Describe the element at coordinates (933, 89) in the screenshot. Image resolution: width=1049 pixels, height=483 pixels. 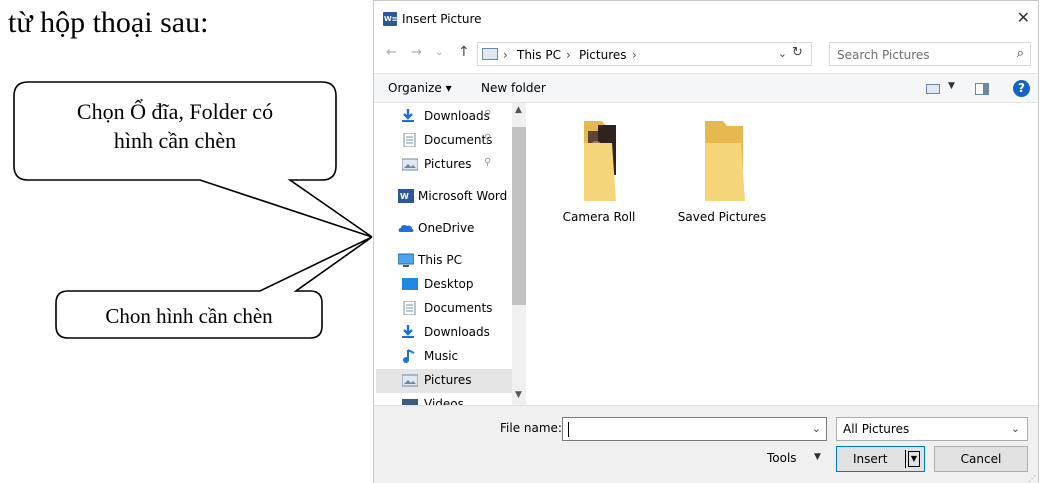
I see `change-view-icon` at that location.